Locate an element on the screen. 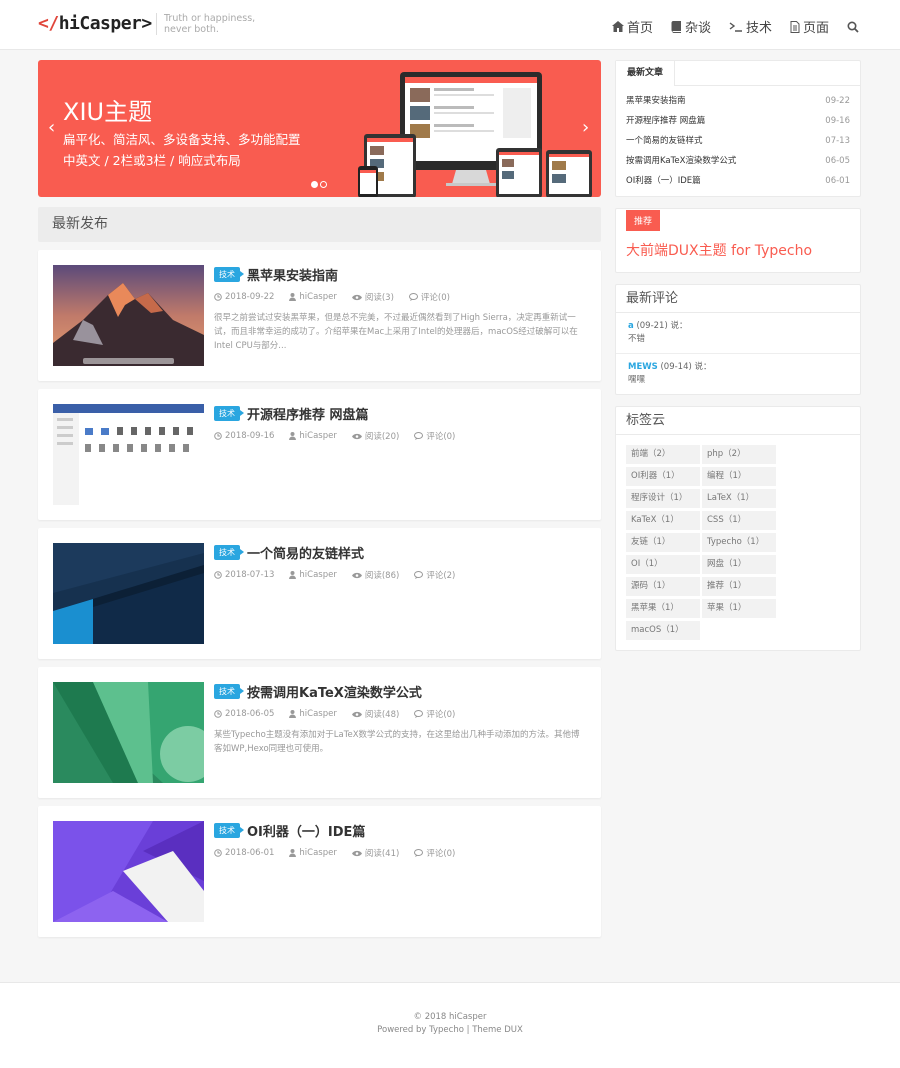 This screenshot has width=900, height=1068. tag-item: php（2） is located at coordinates (739, 454).